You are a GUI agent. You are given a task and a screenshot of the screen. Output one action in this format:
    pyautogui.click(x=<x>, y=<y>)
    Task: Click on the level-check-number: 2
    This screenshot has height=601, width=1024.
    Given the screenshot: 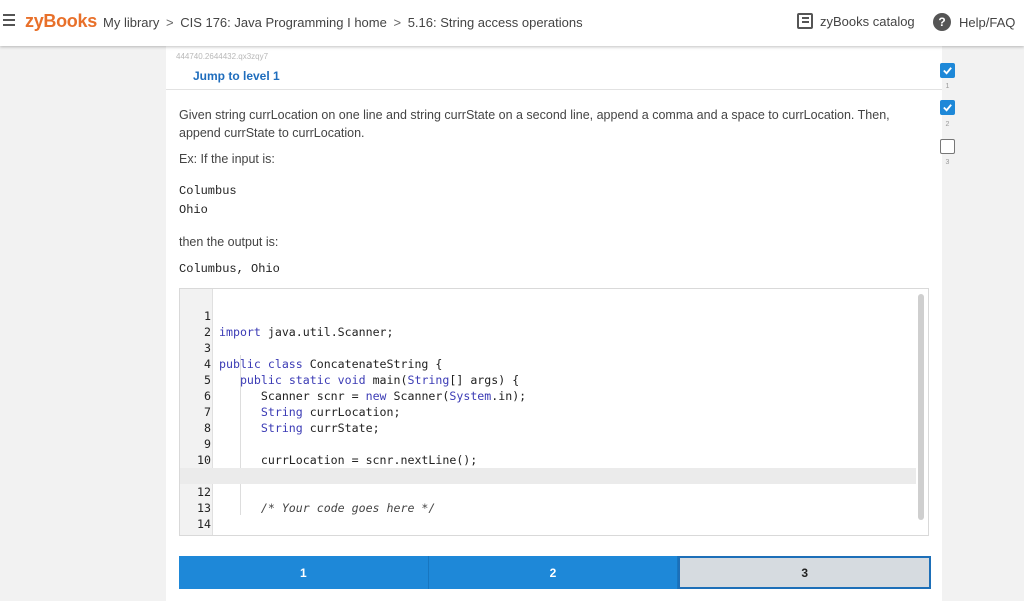 What is the action you would take?
    pyautogui.click(x=947, y=124)
    